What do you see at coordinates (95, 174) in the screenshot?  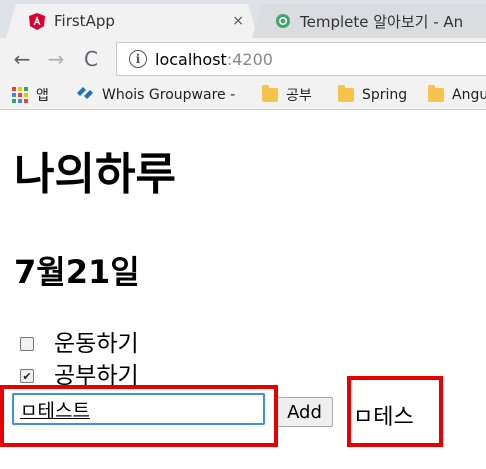 I see `page-title: 나의하루` at bounding box center [95, 174].